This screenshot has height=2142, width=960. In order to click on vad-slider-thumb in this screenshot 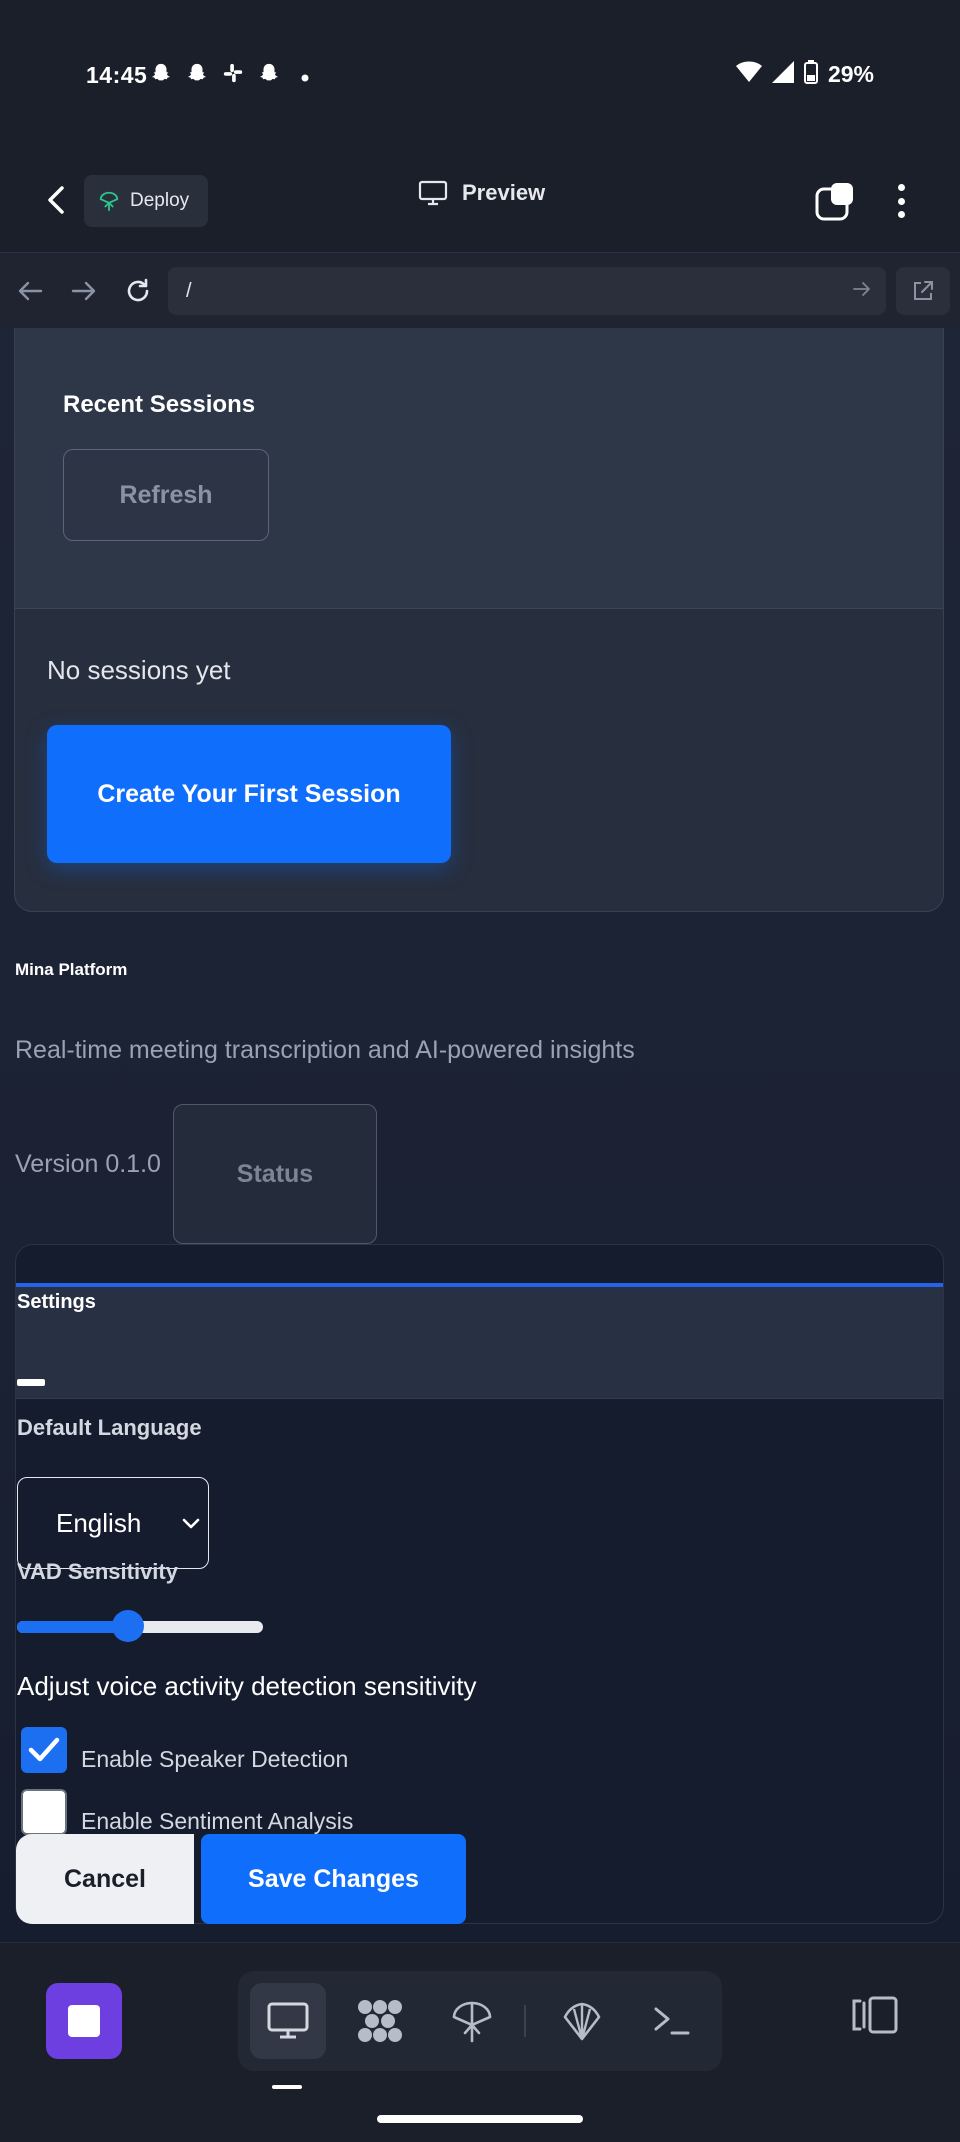, I will do `click(127, 1626)`.